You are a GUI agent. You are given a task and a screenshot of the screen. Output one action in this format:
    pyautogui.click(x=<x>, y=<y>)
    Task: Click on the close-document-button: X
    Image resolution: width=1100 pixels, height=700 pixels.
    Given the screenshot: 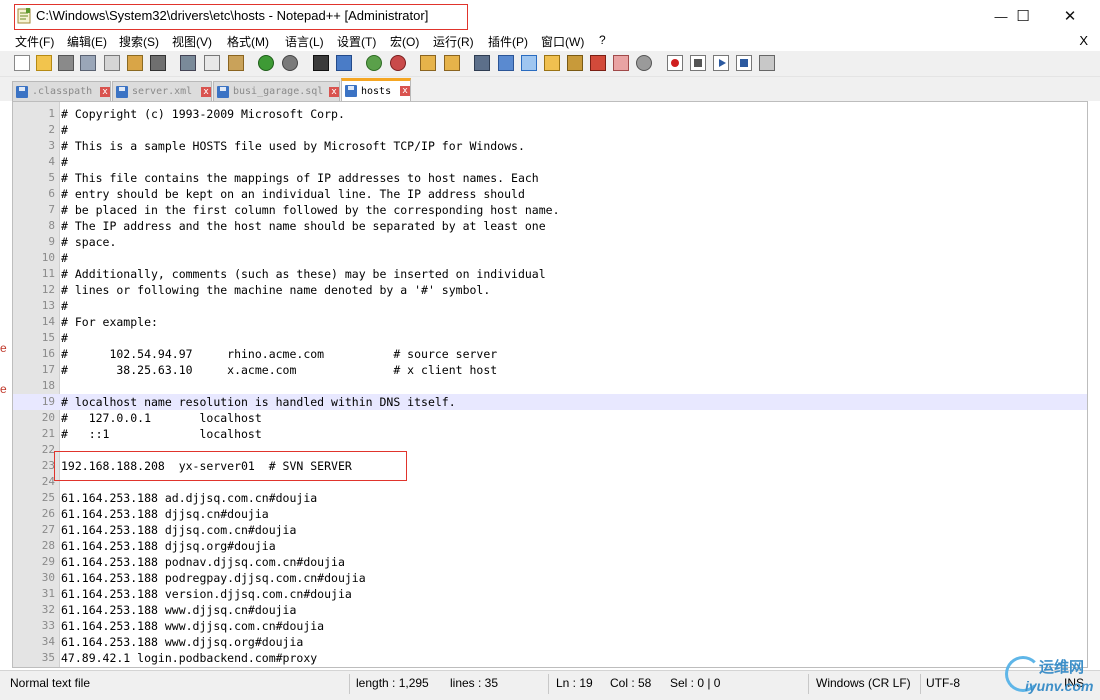 What is the action you would take?
    pyautogui.click(x=1083, y=40)
    